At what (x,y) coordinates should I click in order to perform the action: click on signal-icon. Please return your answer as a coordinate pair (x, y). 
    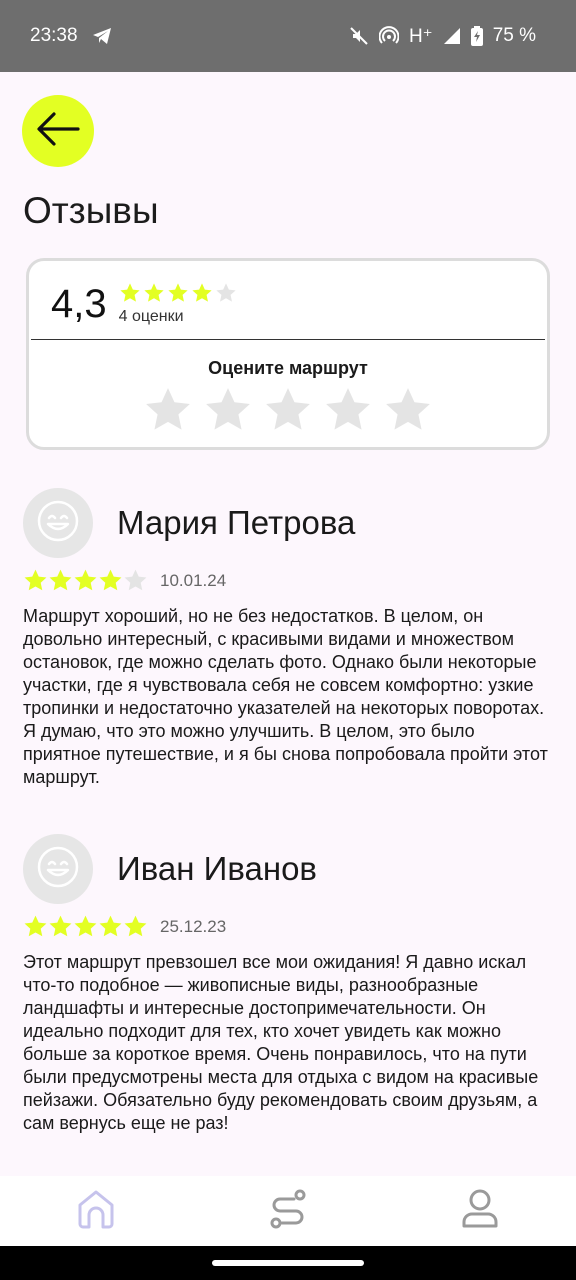
    Looking at the image, I should click on (452, 36).